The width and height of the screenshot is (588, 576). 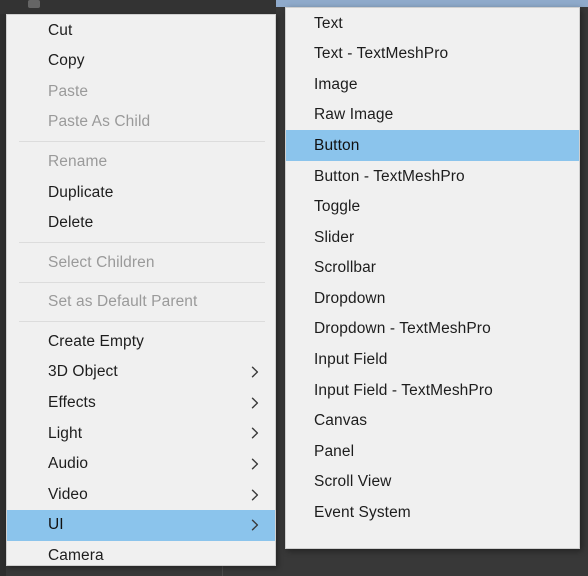 I want to click on menu-item-label: Text, so click(x=328, y=23).